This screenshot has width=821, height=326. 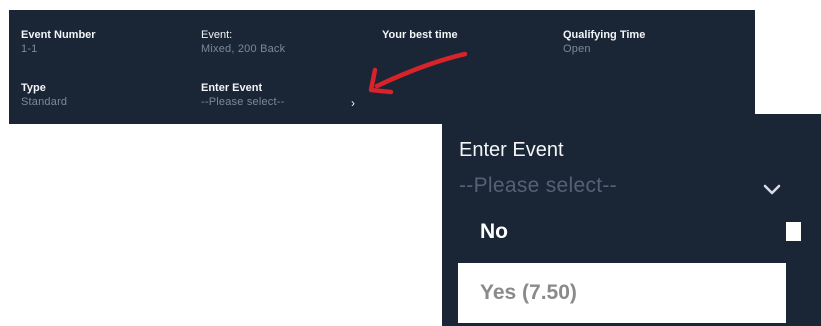 What do you see at coordinates (33, 88) in the screenshot?
I see `type-label: Type` at bounding box center [33, 88].